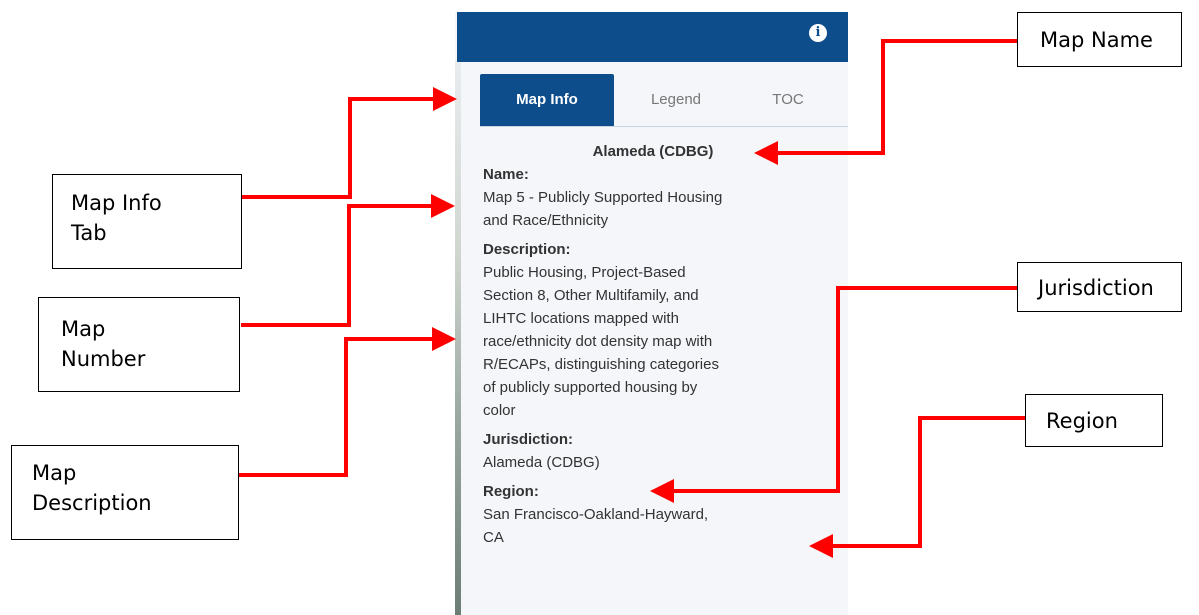  What do you see at coordinates (348, 260) in the screenshot?
I see `arrow-map-number` at bounding box center [348, 260].